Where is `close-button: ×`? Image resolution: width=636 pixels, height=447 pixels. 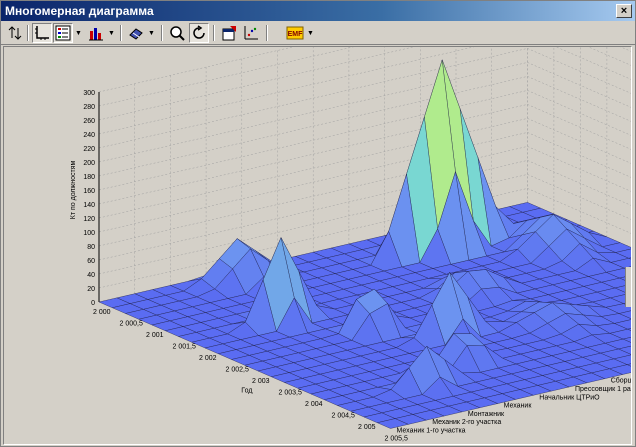
close-button: × is located at coordinates (624, 11).